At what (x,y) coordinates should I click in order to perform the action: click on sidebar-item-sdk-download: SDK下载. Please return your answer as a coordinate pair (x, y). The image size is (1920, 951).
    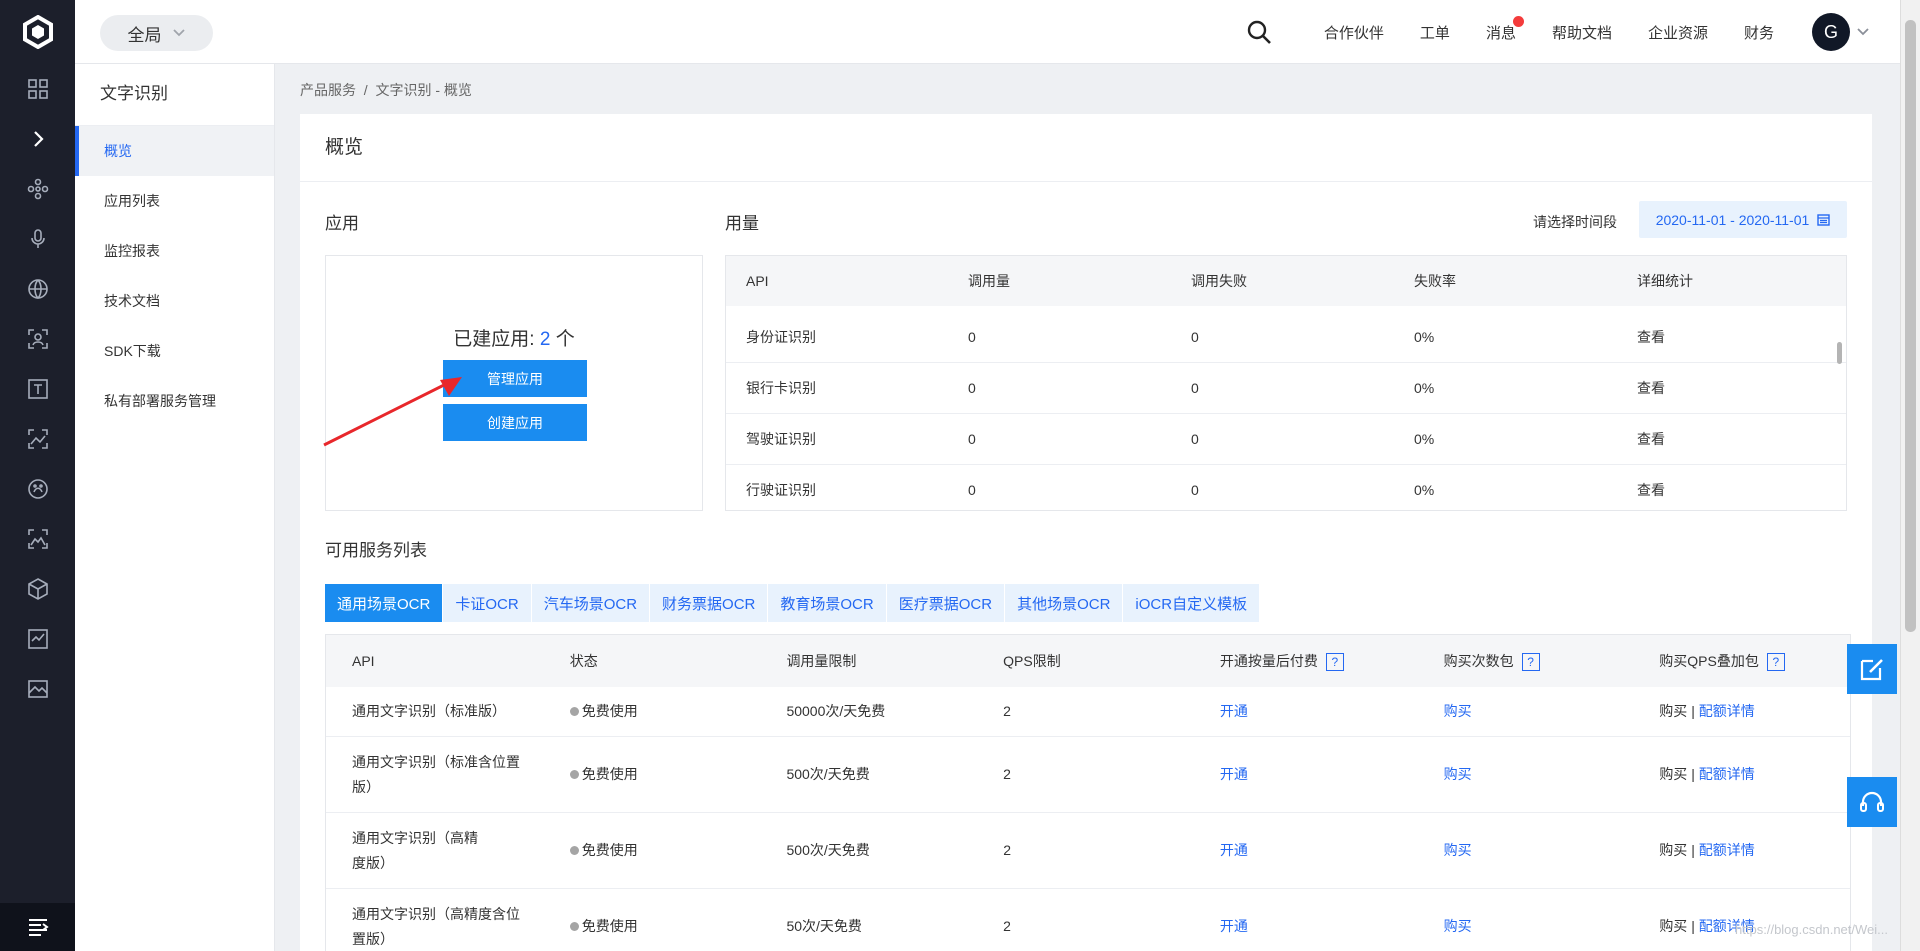
    Looking at the image, I should click on (174, 351).